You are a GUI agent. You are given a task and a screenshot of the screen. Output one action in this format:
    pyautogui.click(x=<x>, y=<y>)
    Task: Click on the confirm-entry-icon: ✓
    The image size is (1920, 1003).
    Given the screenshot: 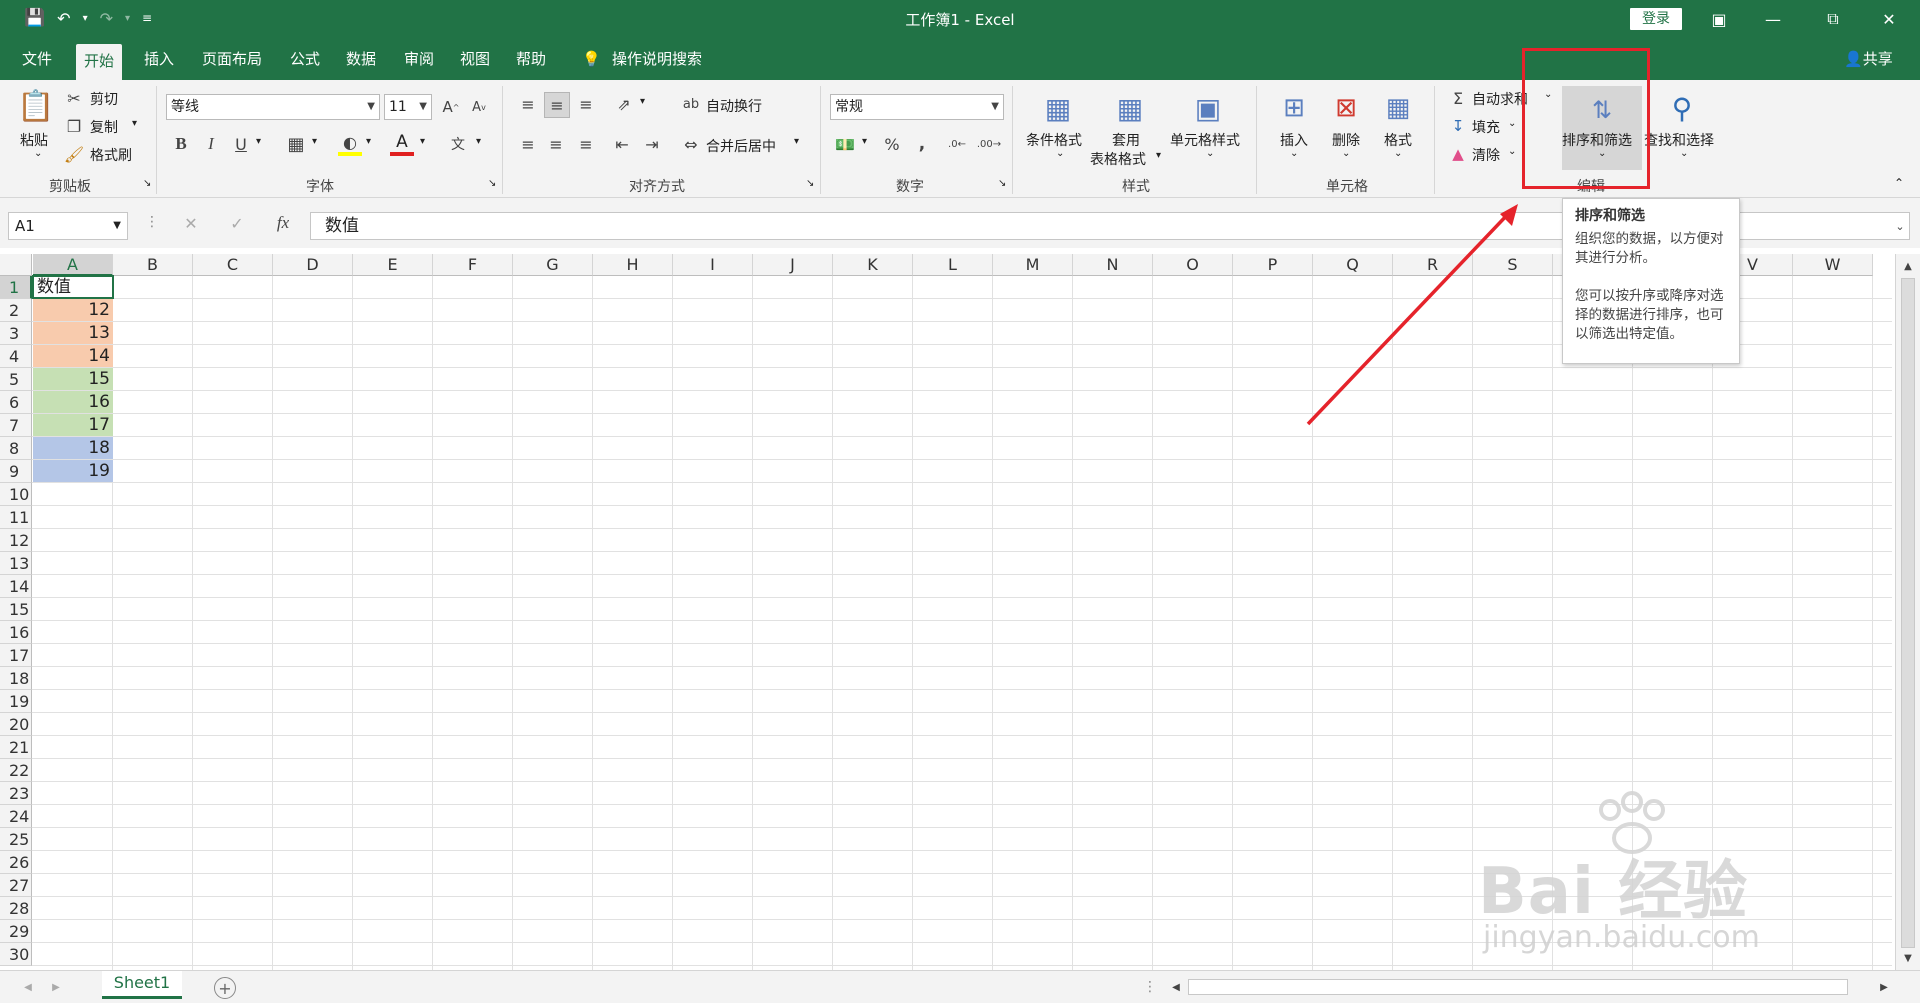 What is the action you would take?
    pyautogui.click(x=237, y=223)
    